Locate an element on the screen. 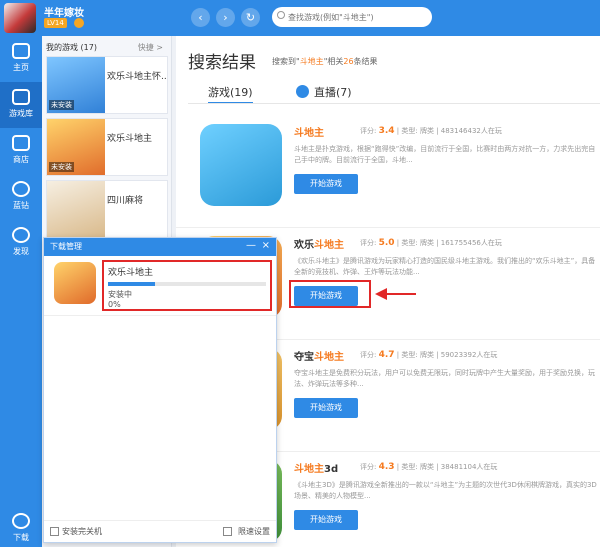  shutdown-checkbox is located at coordinates (54, 531).